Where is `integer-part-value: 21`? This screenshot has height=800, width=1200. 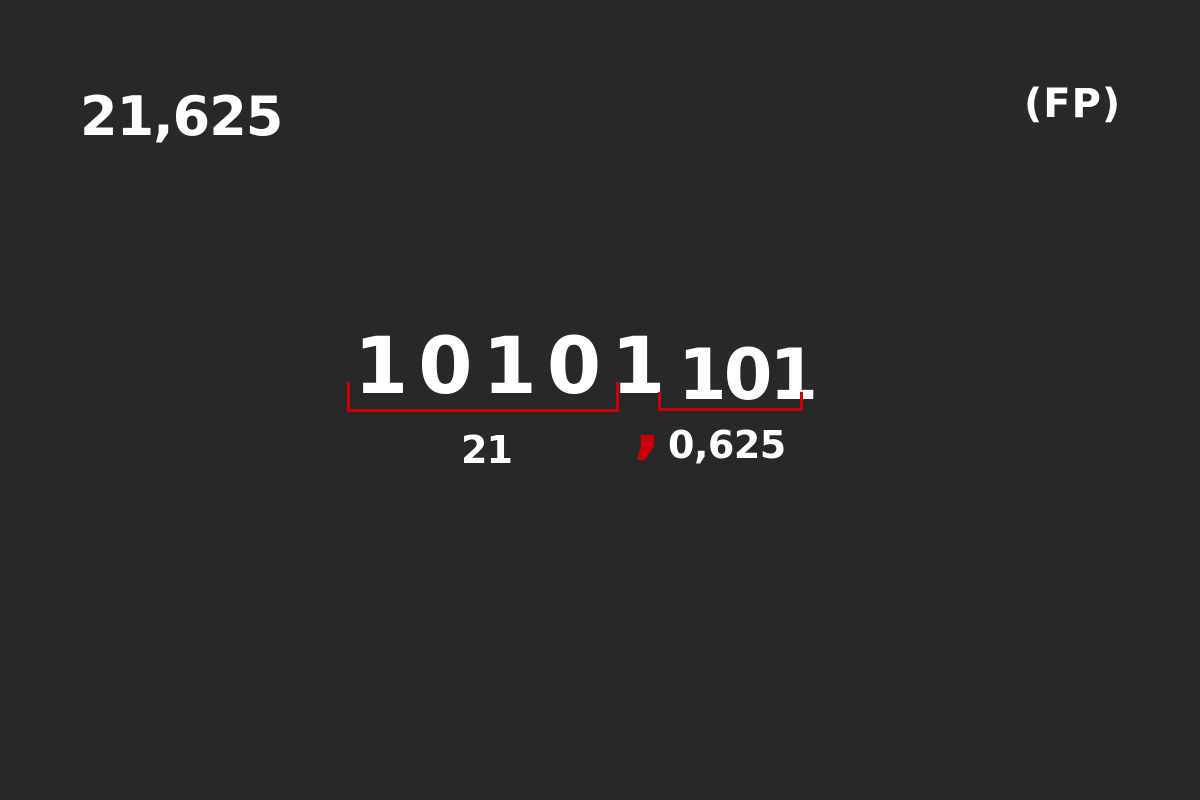
integer-part-value: 21 is located at coordinates (487, 450).